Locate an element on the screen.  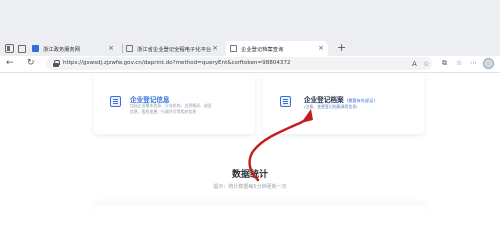
tab-actions-icon is located at coordinates (22, 49).